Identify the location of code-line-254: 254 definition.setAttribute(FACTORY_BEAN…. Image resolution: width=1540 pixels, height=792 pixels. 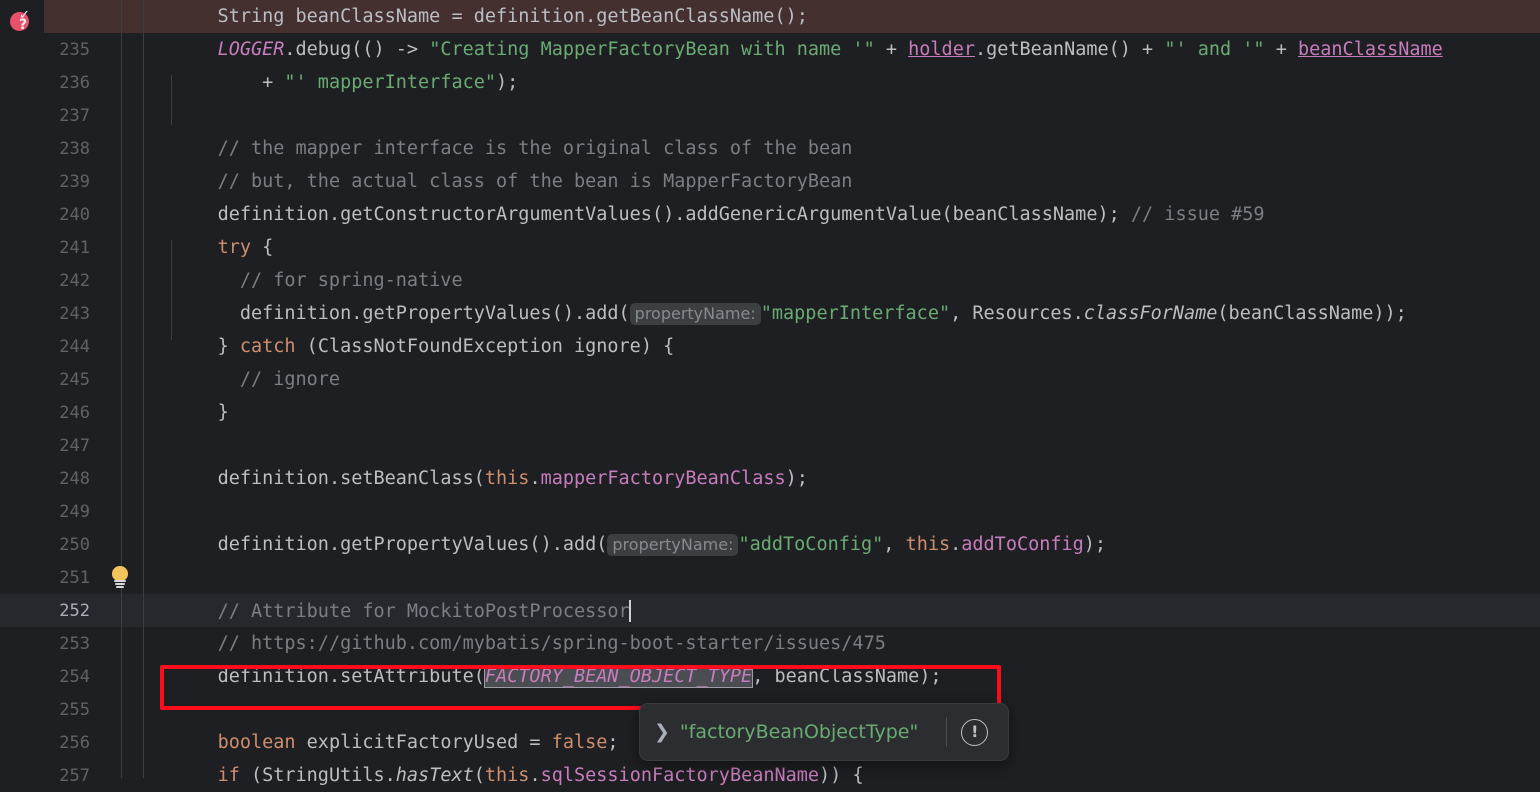
(770, 676).